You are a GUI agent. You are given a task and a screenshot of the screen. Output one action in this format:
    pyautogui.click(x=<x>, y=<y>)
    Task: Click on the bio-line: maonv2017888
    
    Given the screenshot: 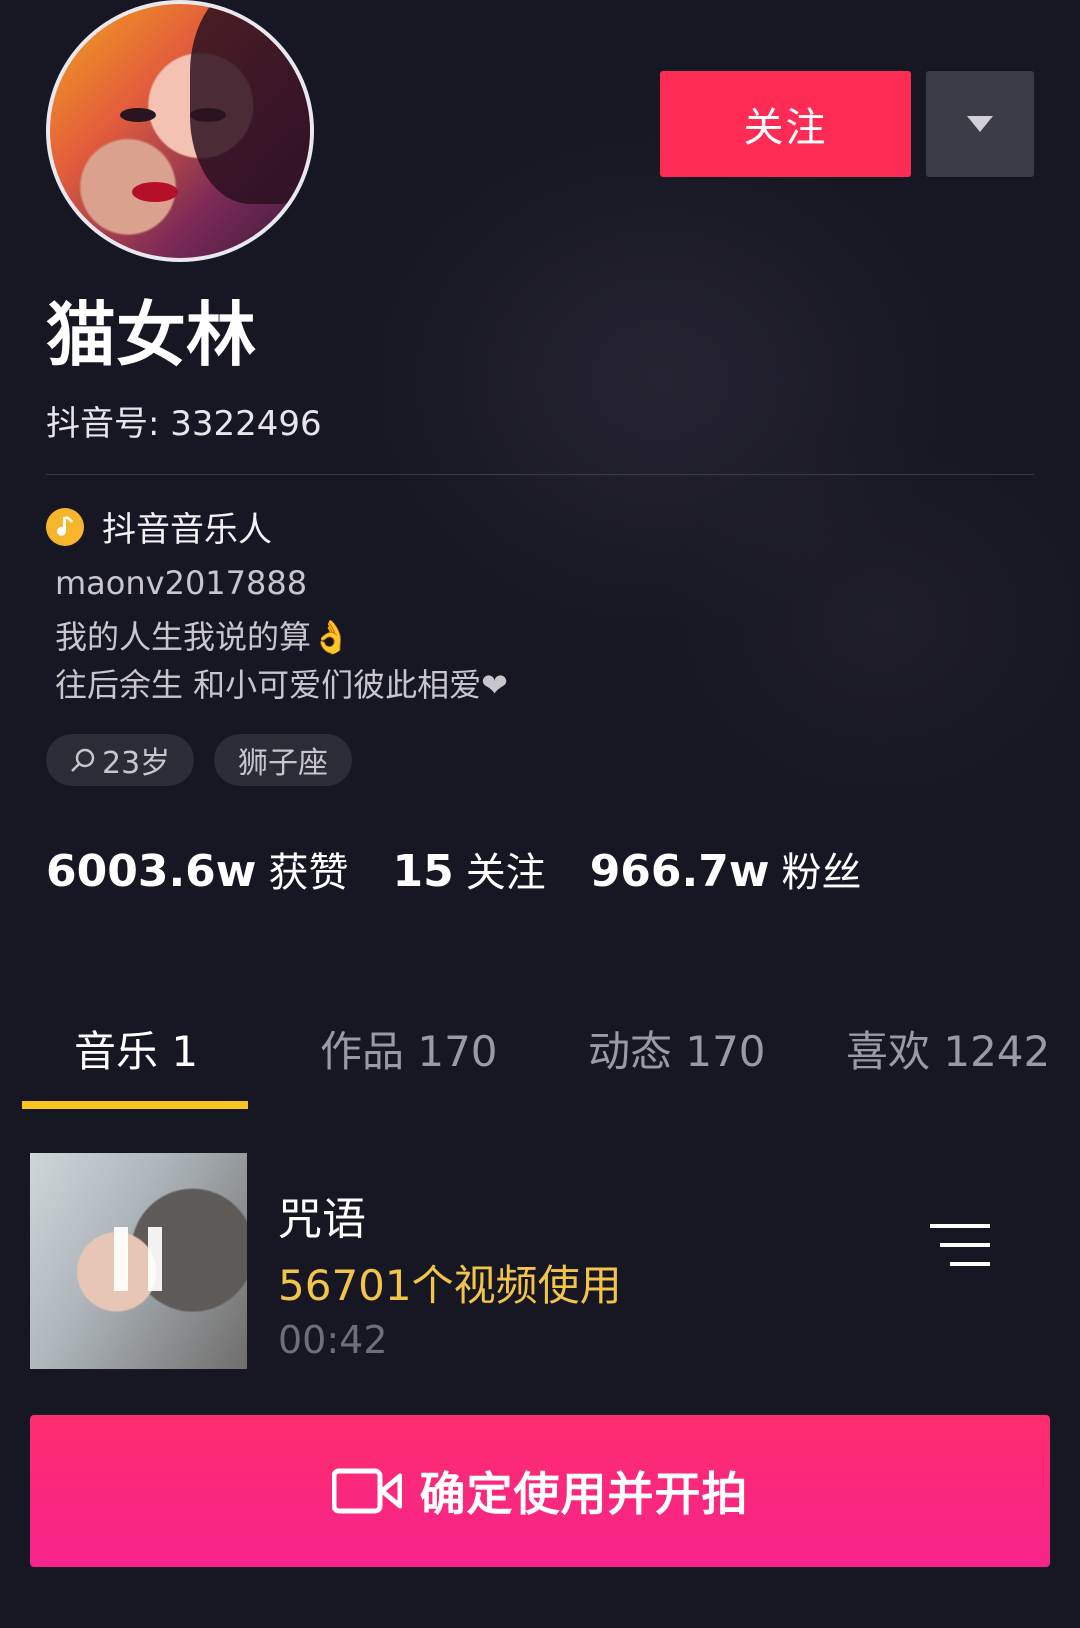 What is the action you would take?
    pyautogui.click(x=181, y=583)
    